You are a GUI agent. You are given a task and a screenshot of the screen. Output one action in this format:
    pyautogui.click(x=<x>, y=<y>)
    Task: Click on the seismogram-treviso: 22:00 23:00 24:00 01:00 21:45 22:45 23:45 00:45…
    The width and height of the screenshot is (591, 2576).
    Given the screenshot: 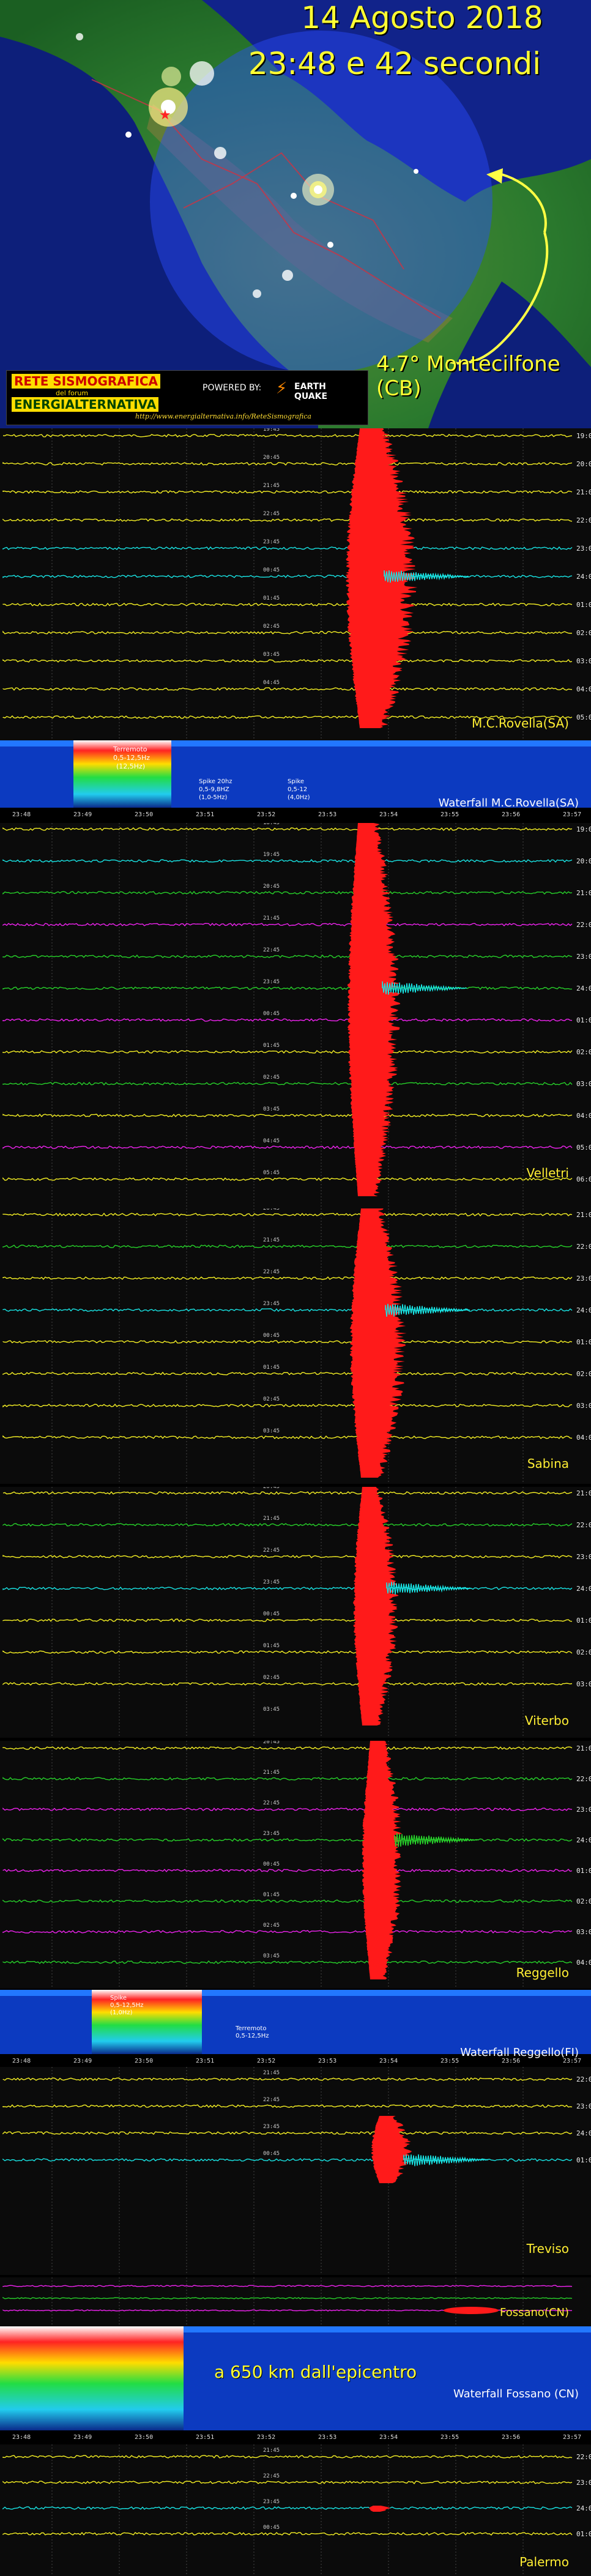 What is the action you would take?
    pyautogui.click(x=295, y=2171)
    